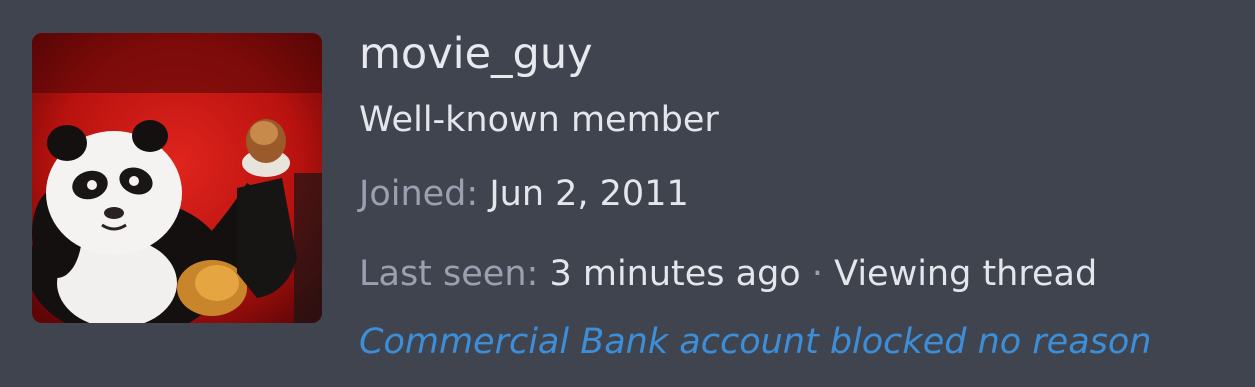 The width and height of the screenshot is (1255, 387). What do you see at coordinates (419, 194) in the screenshot?
I see `joined-label: Joined:` at bounding box center [419, 194].